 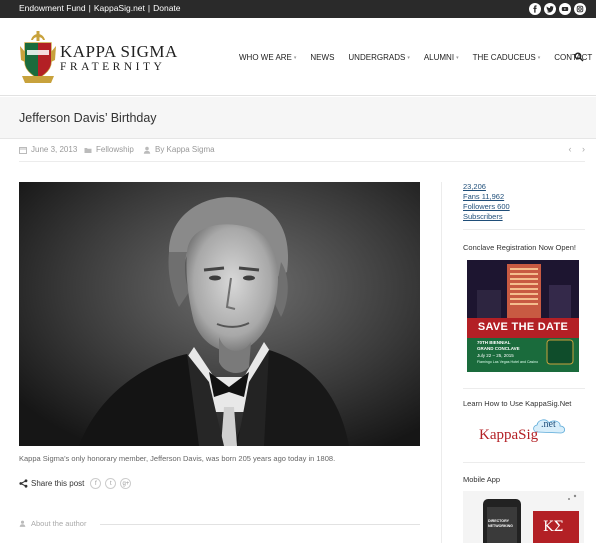 I want to click on mobile-phone-text: DIRECTORY NETWORKING, so click(x=500, y=523).